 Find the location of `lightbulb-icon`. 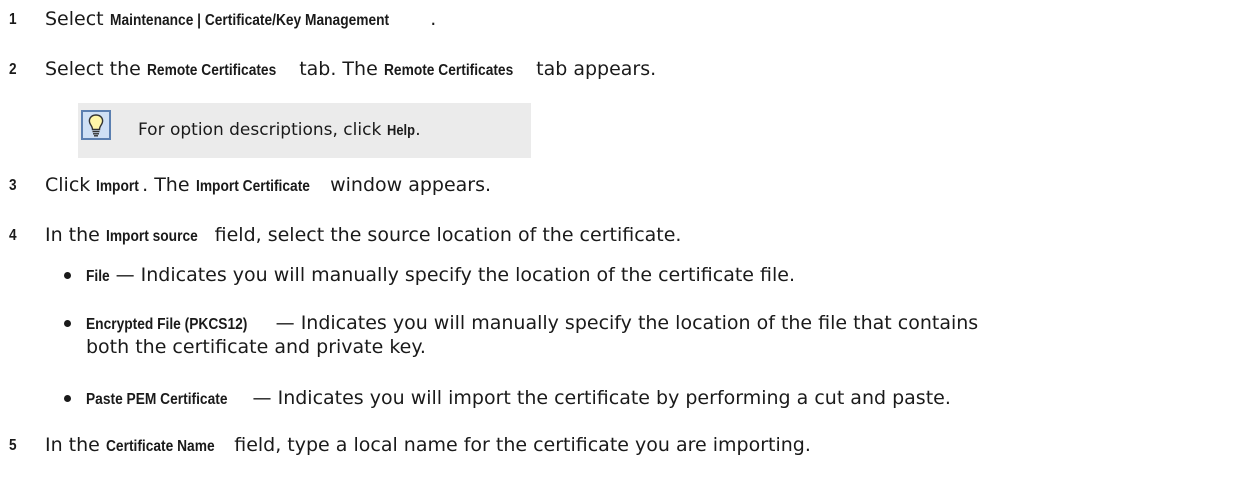

lightbulb-icon is located at coordinates (96, 125).